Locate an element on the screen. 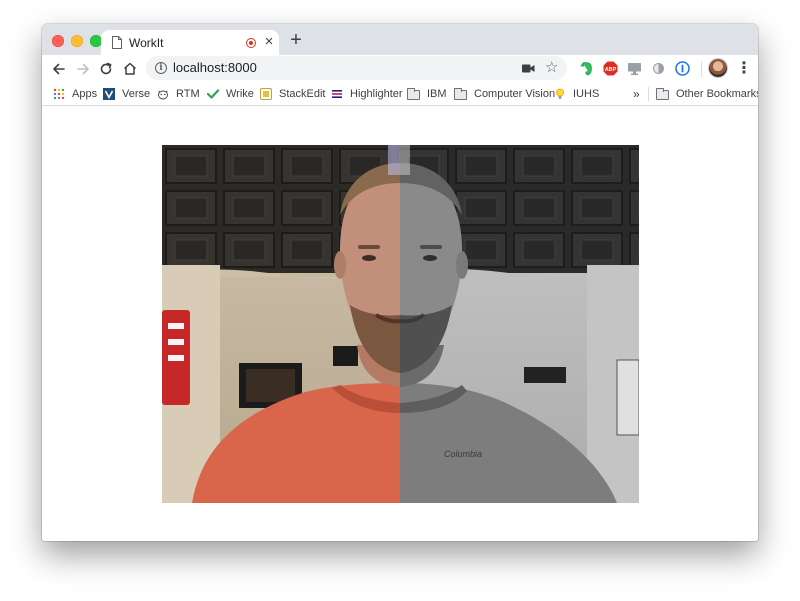 This screenshot has height=601, width=800. star-icon: ☆ is located at coordinates (551, 68).